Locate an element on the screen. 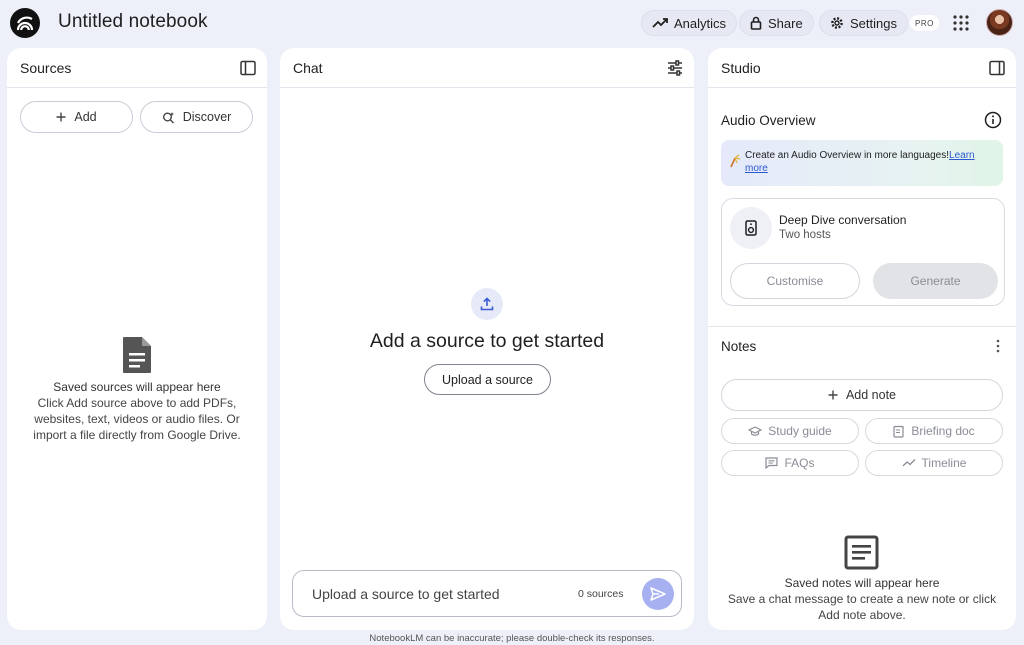  trending-up-icon is located at coordinates (660, 23).